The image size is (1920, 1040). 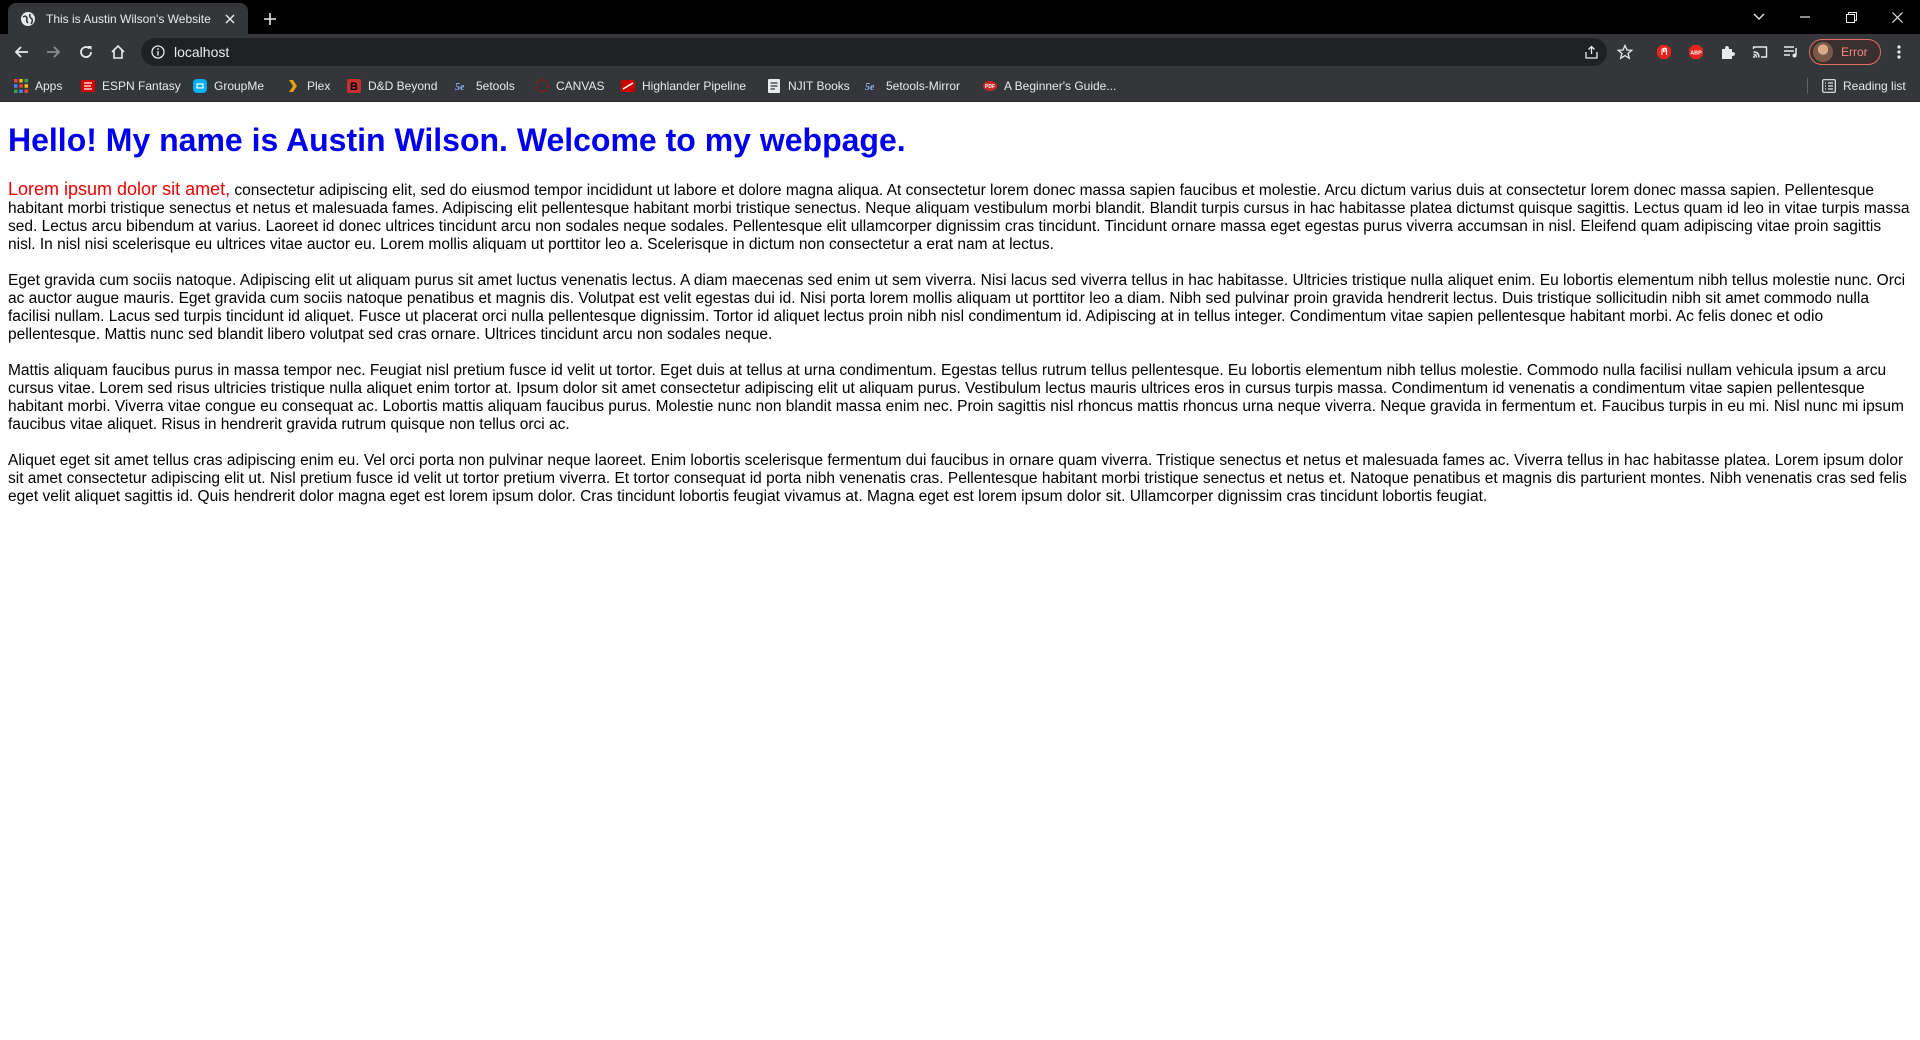 What do you see at coordinates (21, 86) in the screenshot?
I see `apps-grid-icon` at bounding box center [21, 86].